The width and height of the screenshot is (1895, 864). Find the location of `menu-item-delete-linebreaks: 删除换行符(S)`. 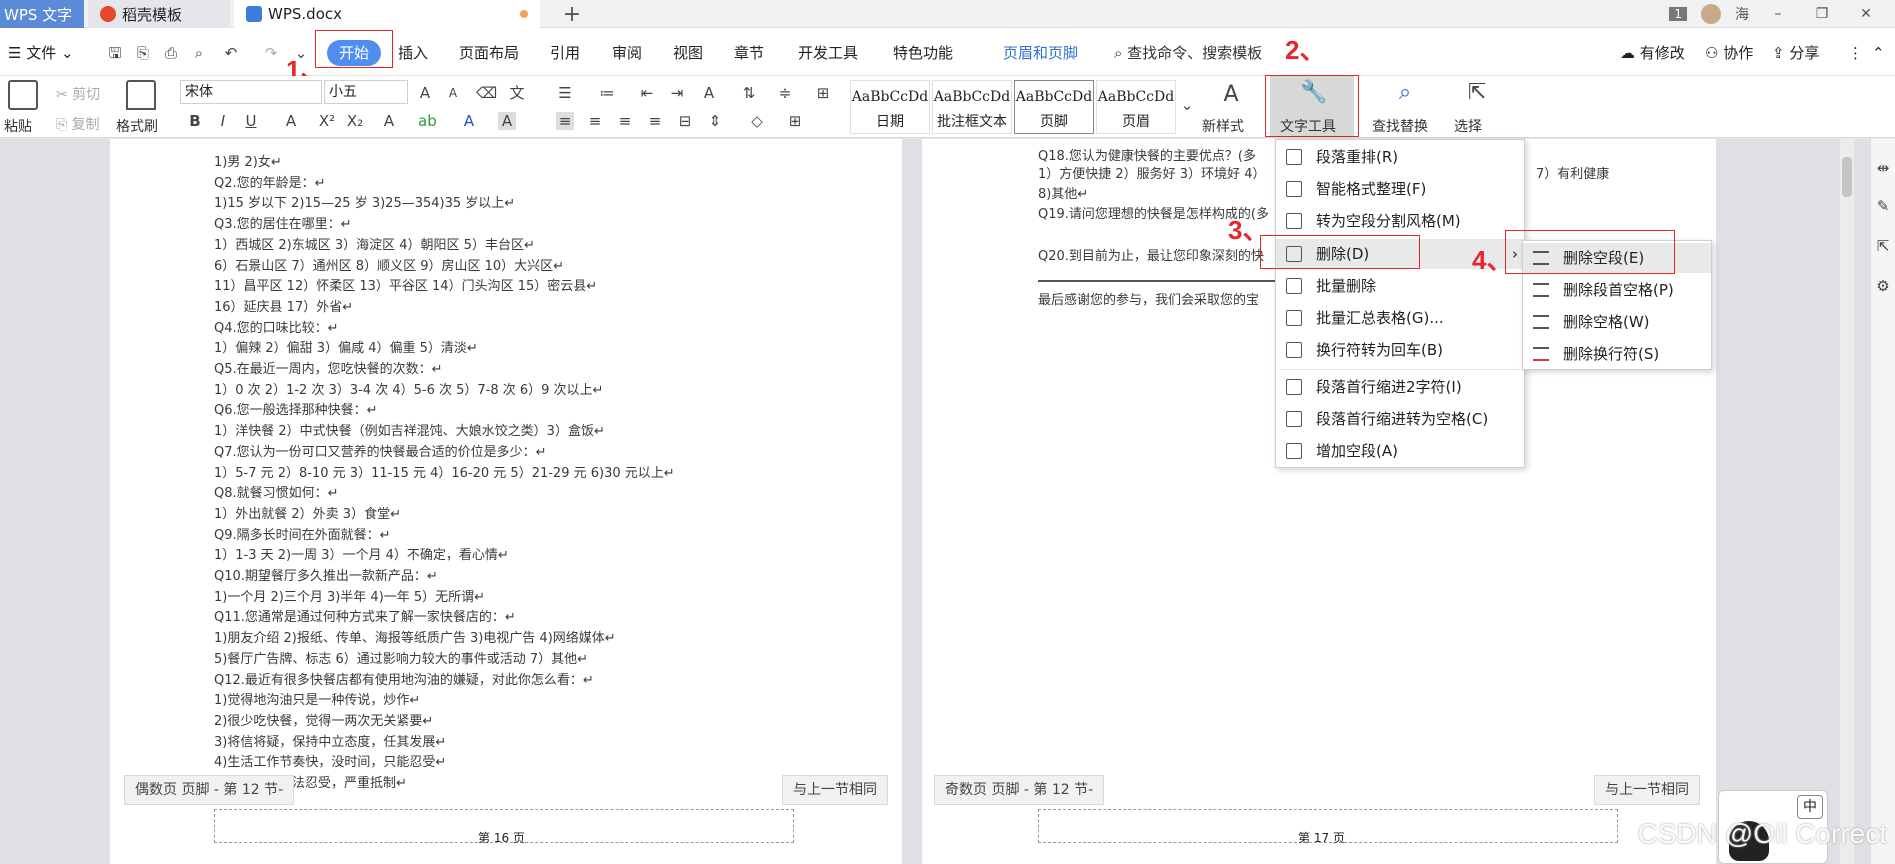

menu-item-delete-linebreaks: 删除换行符(S) is located at coordinates (1617, 354).